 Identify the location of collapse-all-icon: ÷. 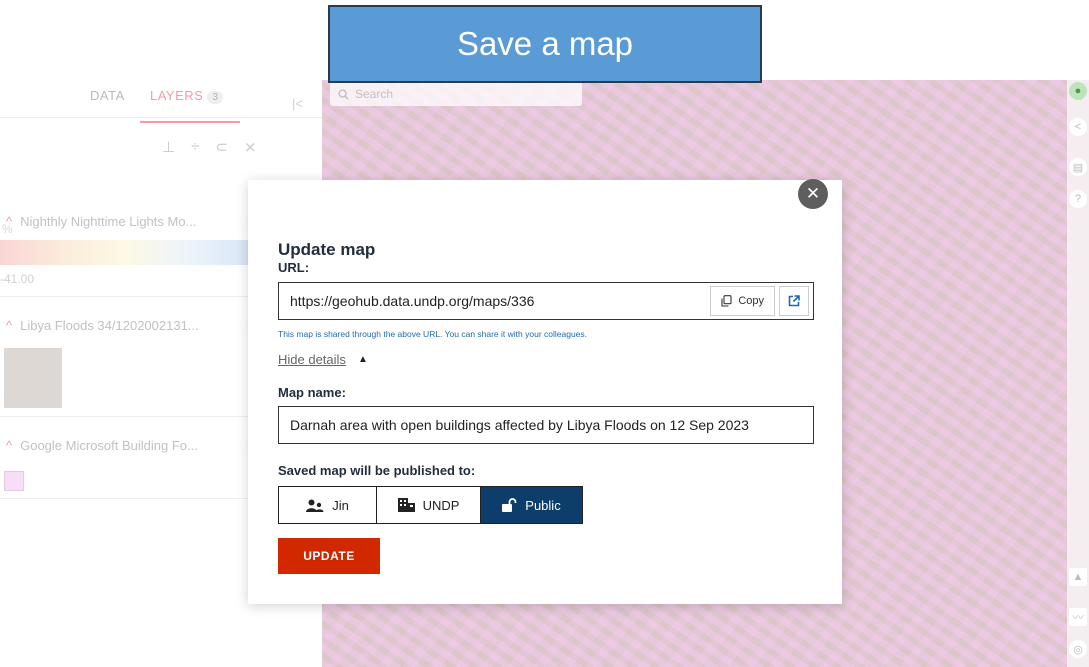
(195, 147).